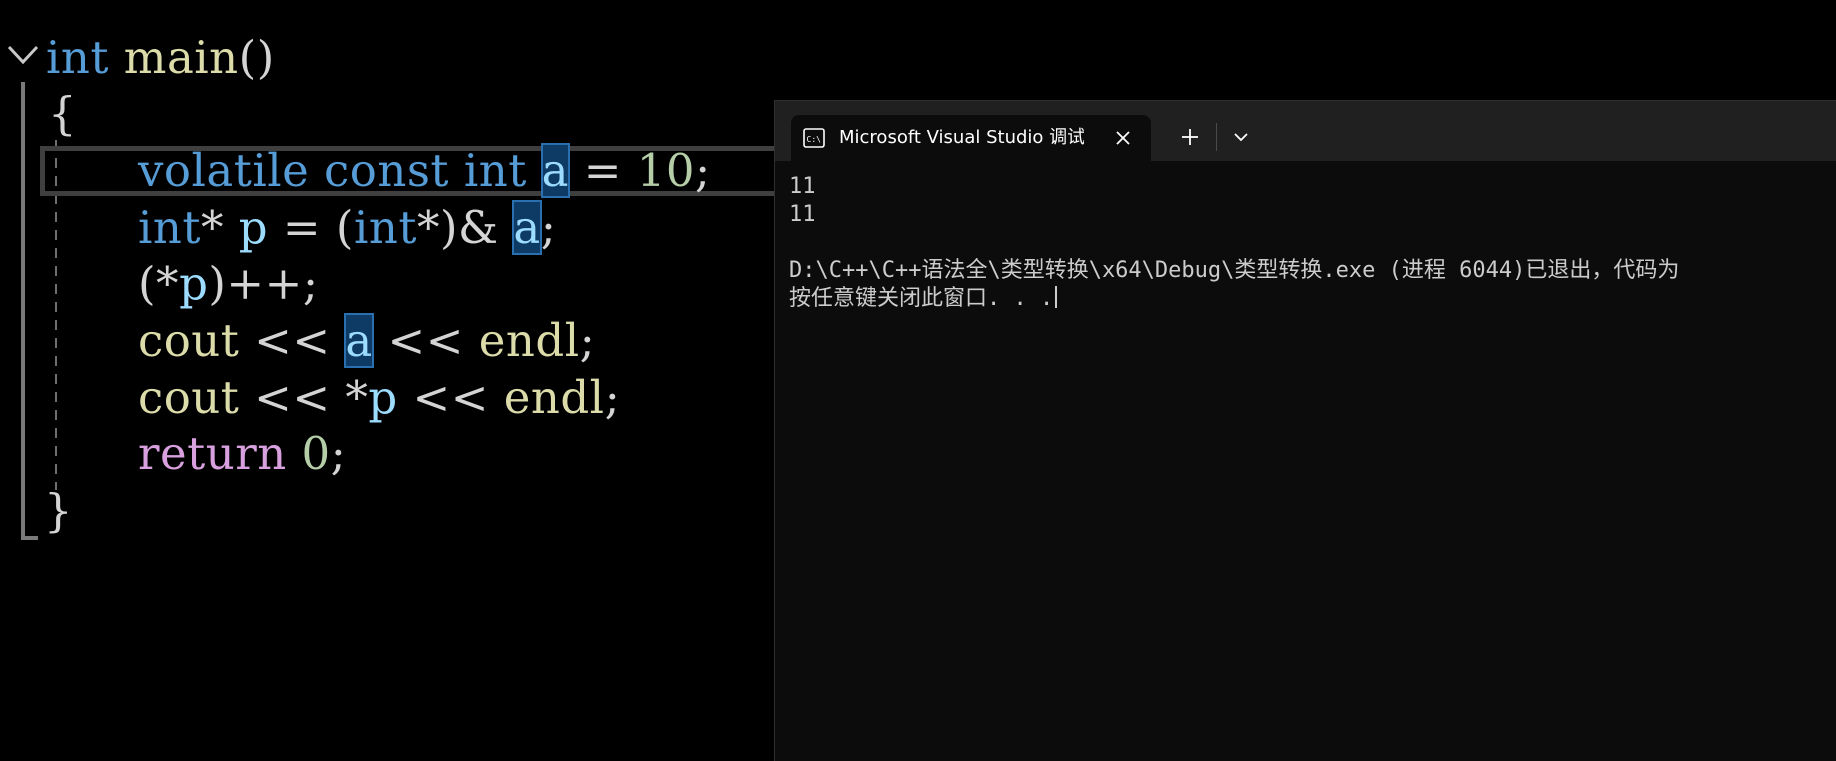  I want to click on code-token-punctuation: = (, so click(311, 227).